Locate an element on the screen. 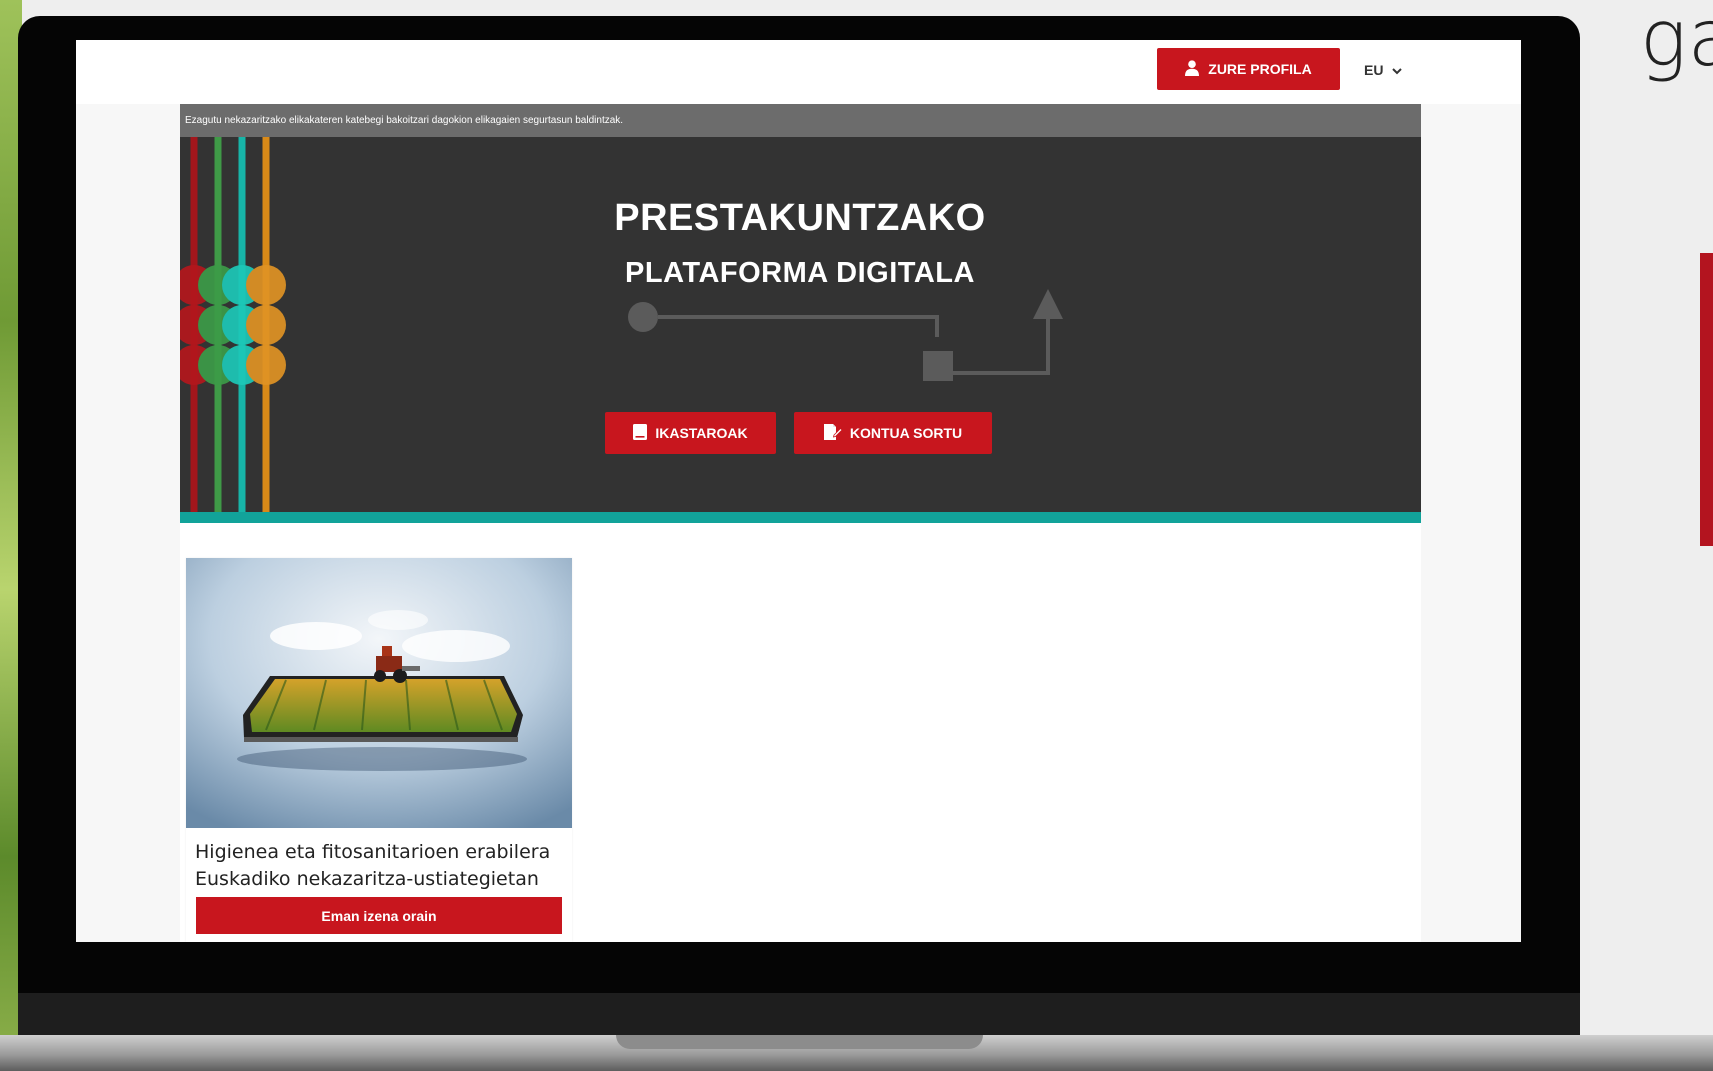 The image size is (1713, 1071). hero-subtitle: PLATAFORMA DIGITALA is located at coordinates (800, 273).